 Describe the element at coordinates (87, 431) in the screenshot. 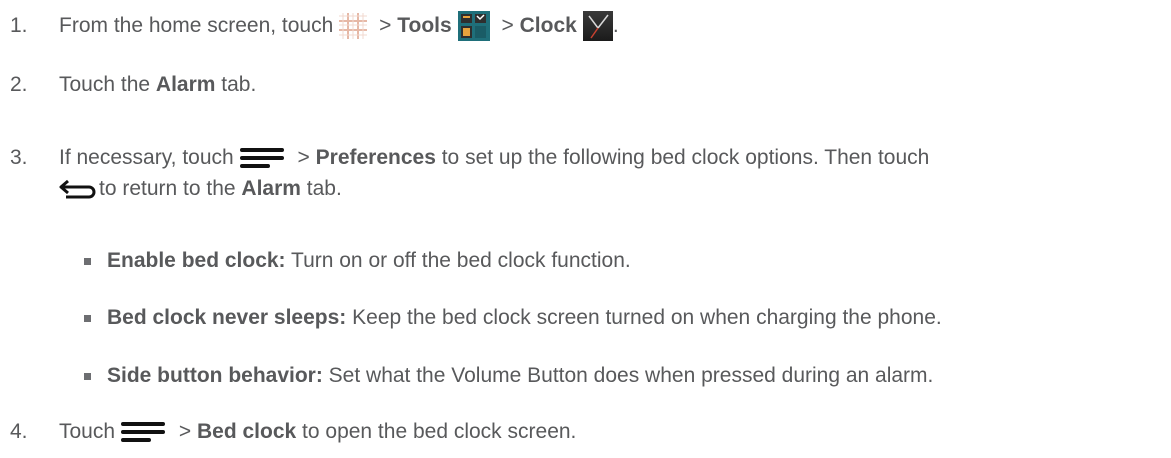

I see `step-text-part: Touch` at that location.